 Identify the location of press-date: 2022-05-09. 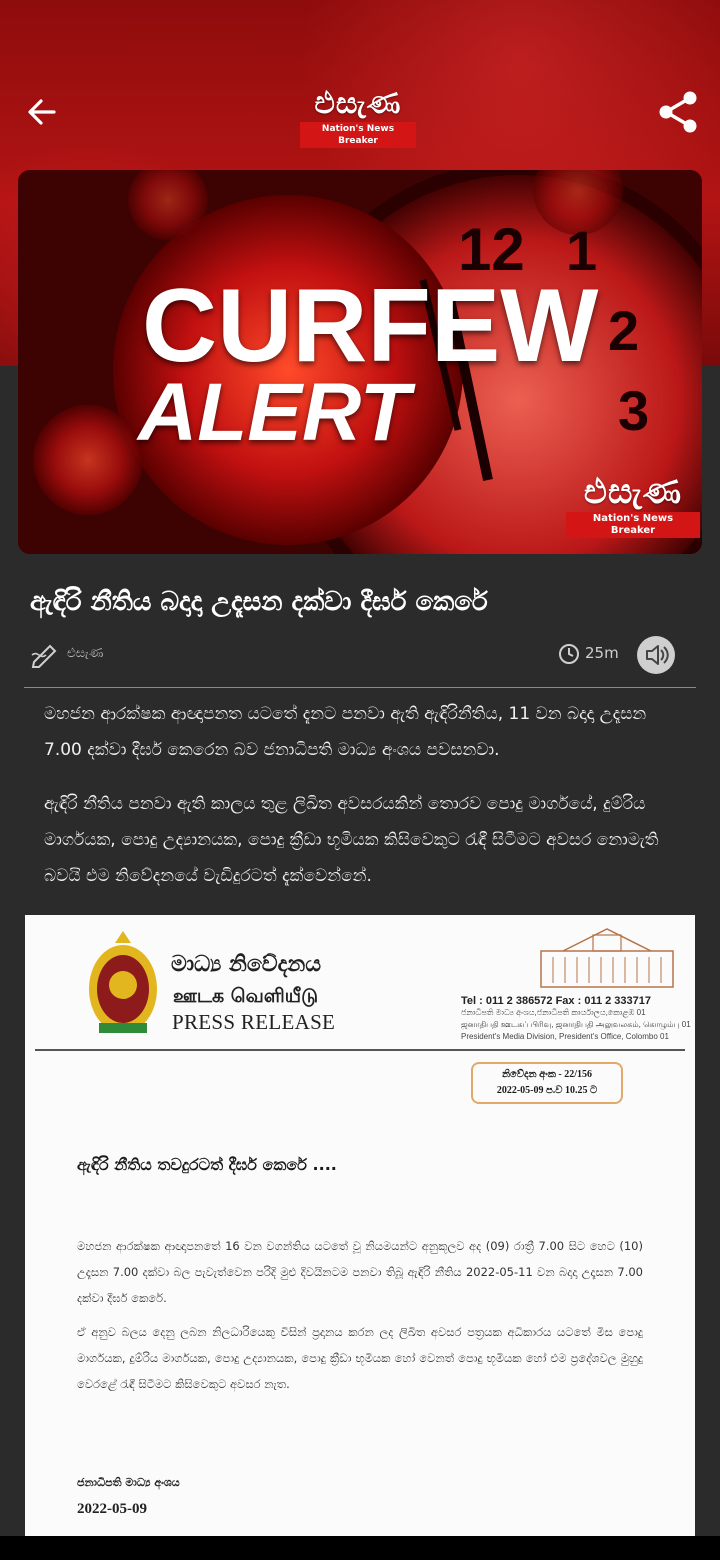
(112, 1509).